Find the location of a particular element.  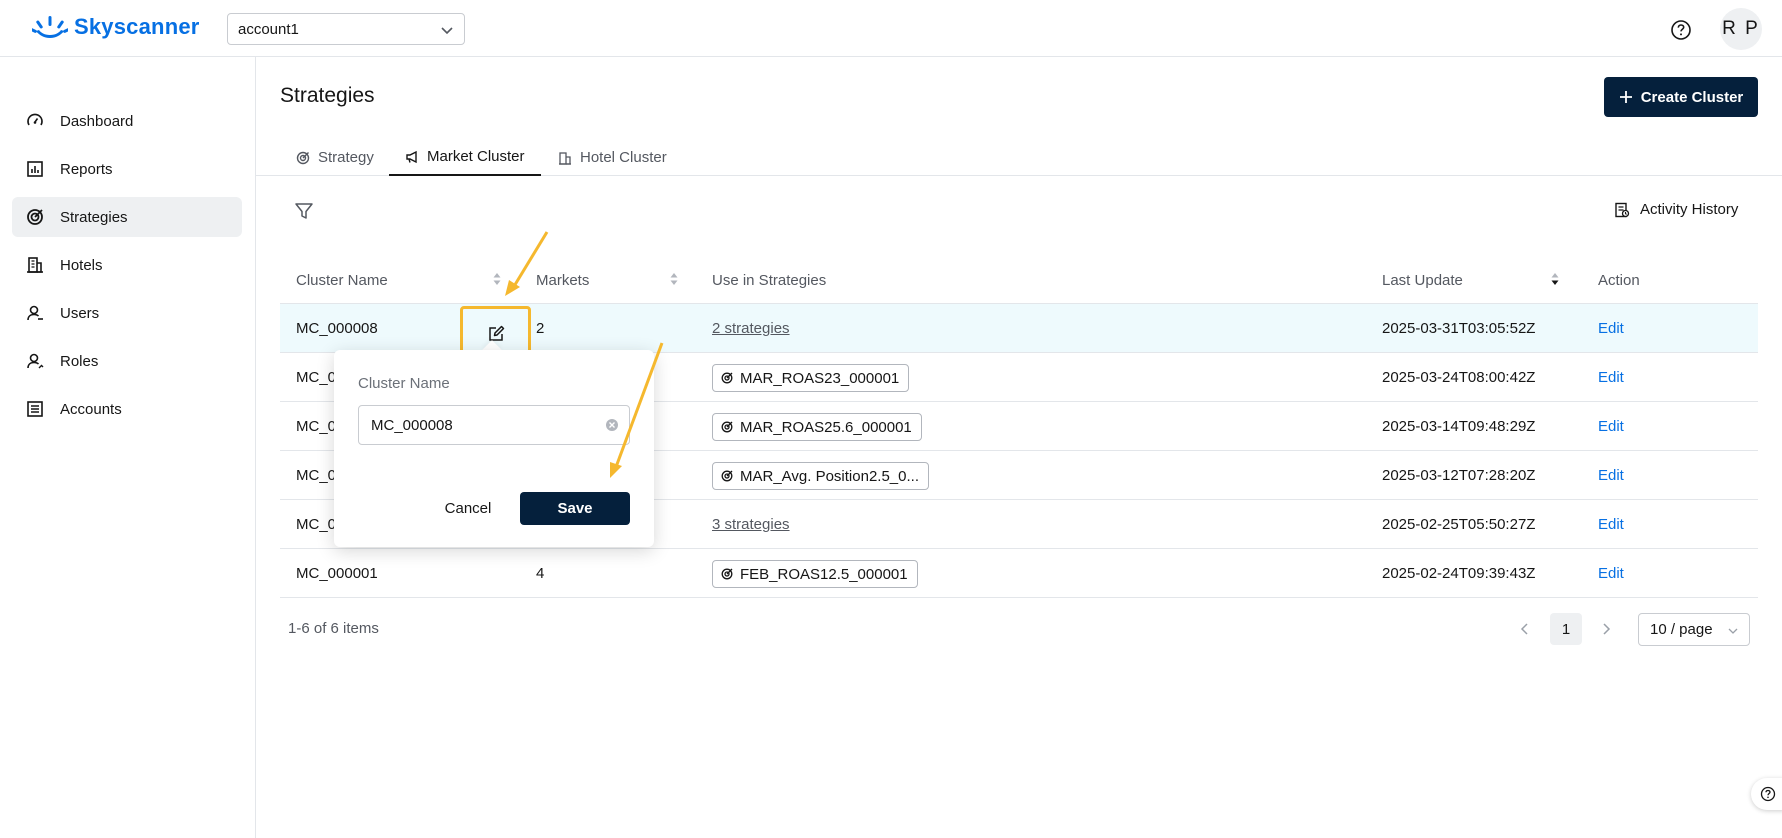

brand-name: Skyscanner is located at coordinates (137, 26).